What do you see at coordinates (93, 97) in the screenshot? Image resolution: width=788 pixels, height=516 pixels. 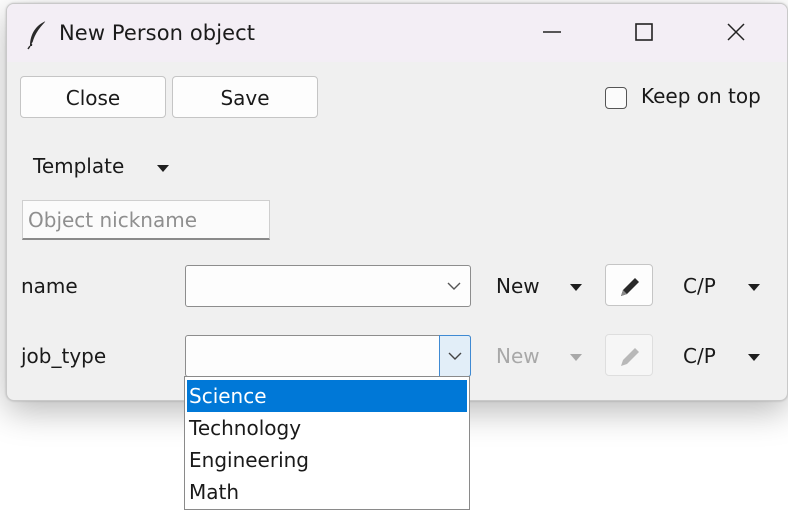 I see `close-button: Close` at bounding box center [93, 97].